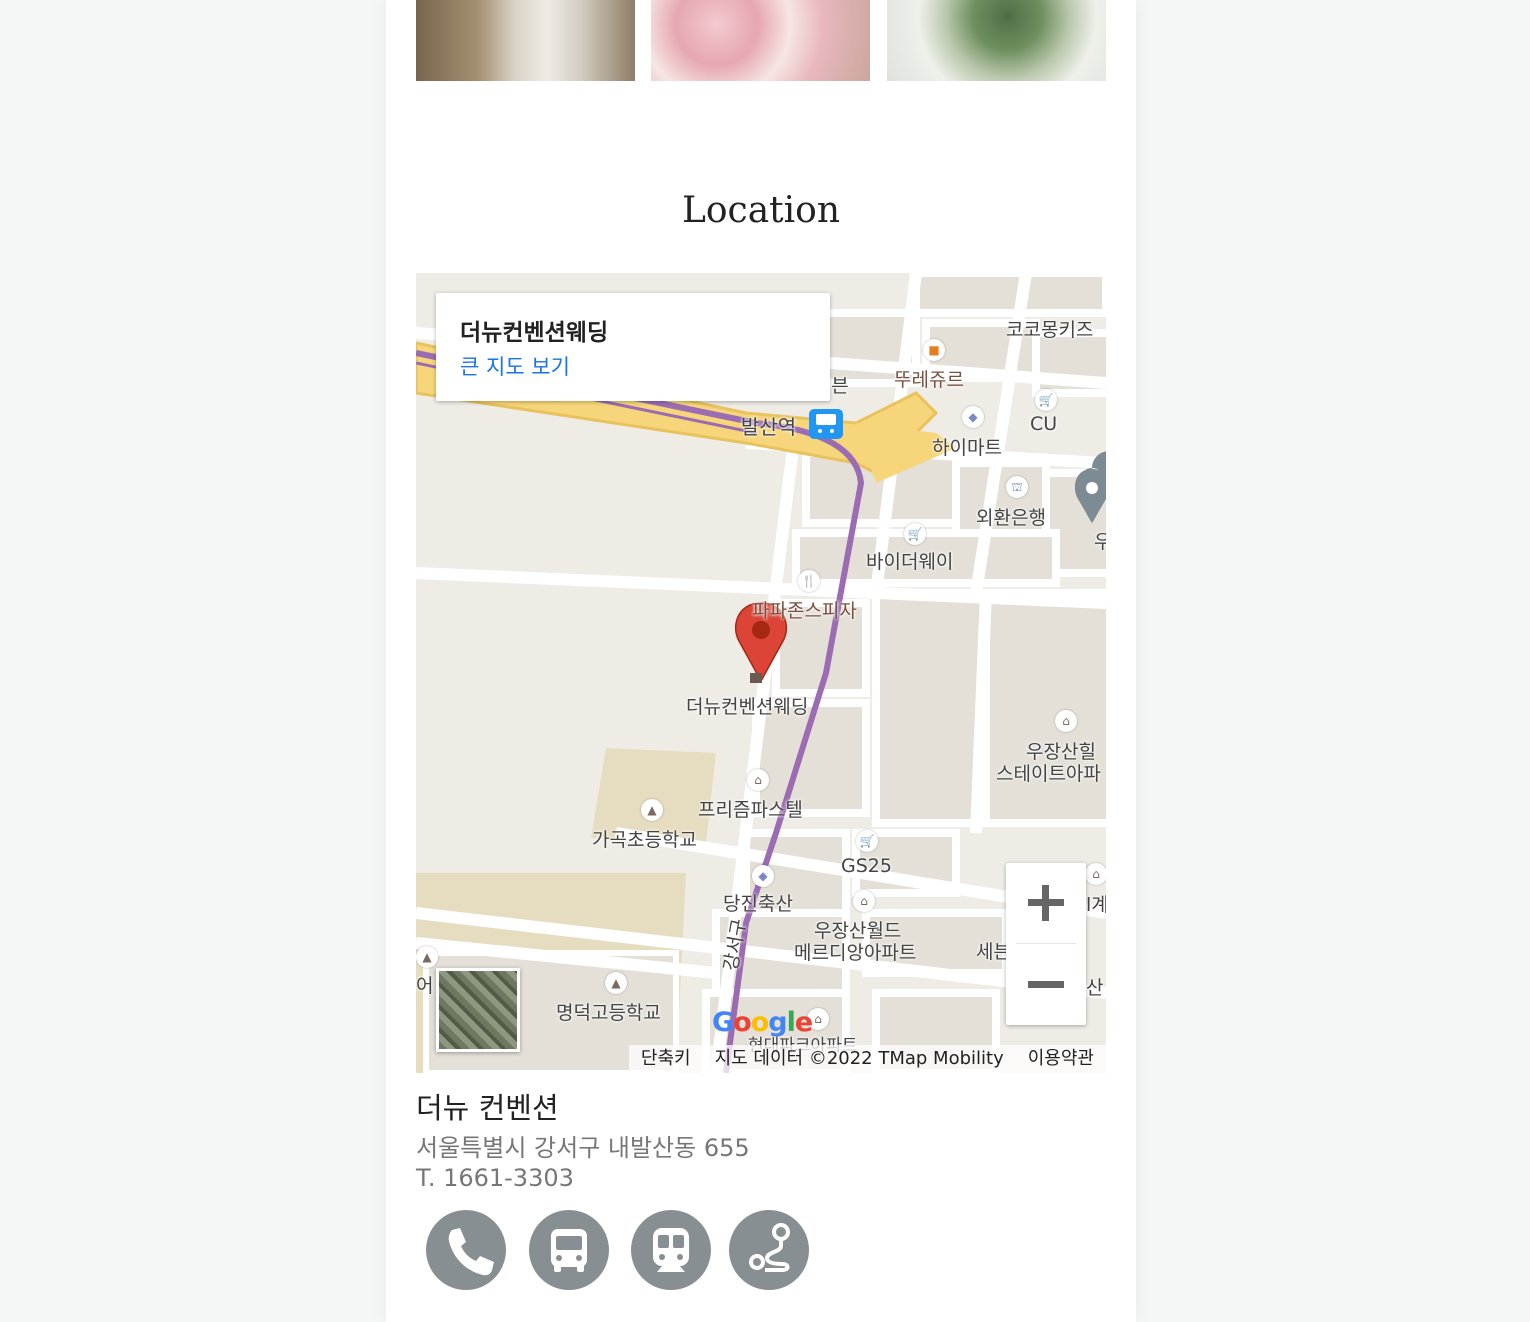 Image resolution: width=1530 pixels, height=1322 pixels. I want to click on map-label: 당진축산, so click(758, 902).